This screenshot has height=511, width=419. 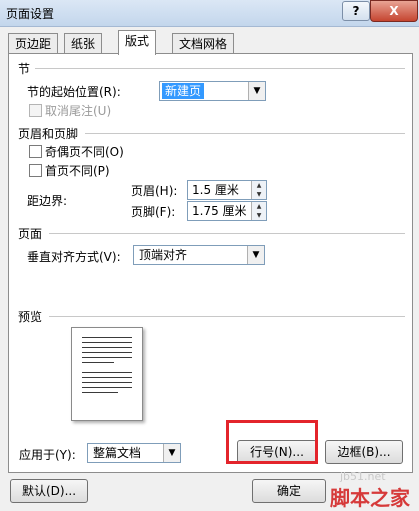 I want to click on odd-even-checkbox, so click(x=35, y=151).